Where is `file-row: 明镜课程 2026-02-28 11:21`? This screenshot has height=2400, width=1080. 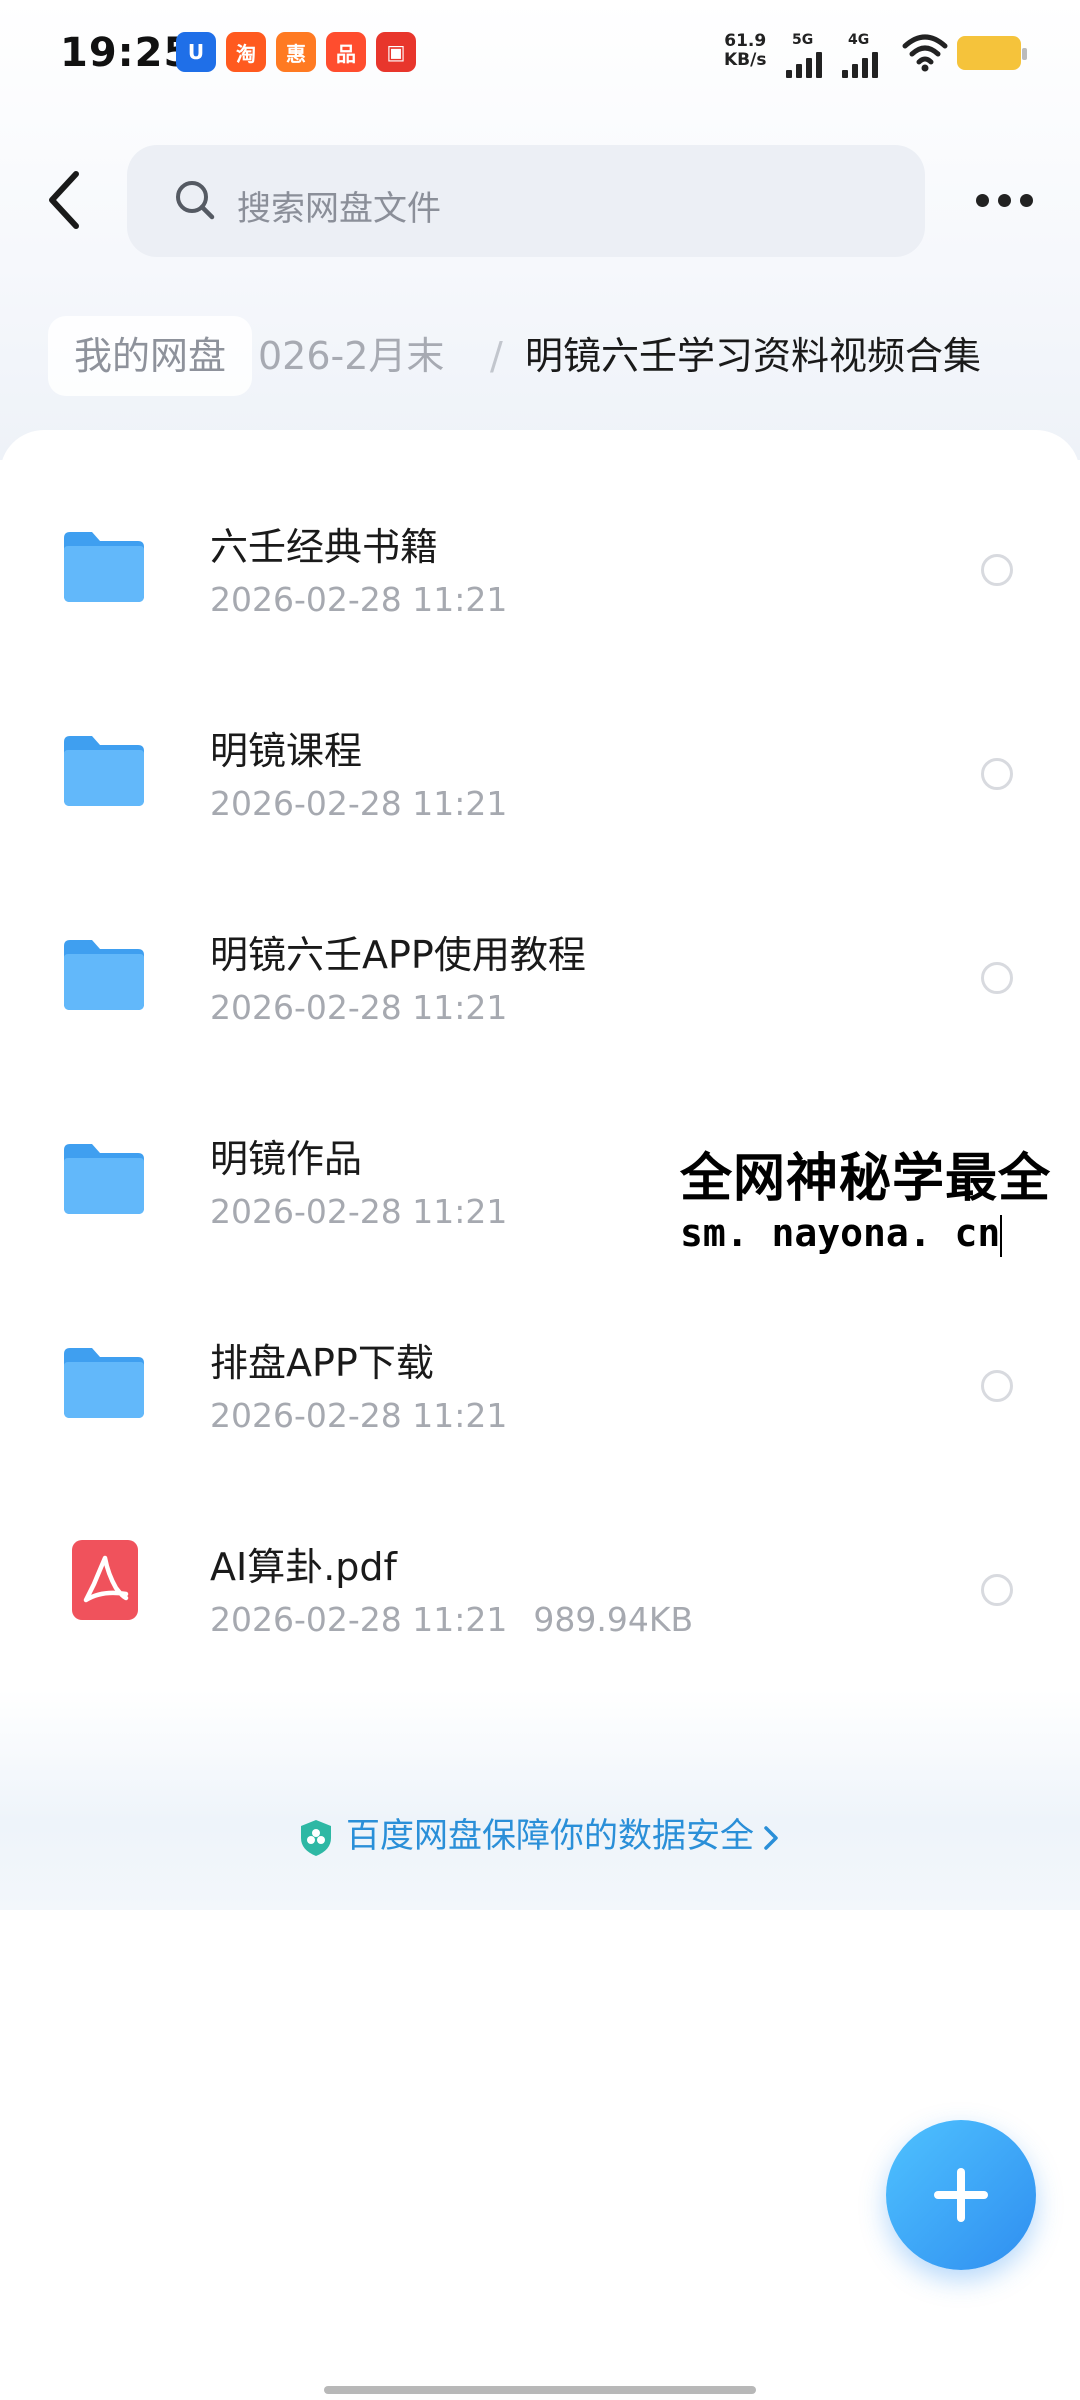 file-row: 明镜课程 2026-02-28 11:21 is located at coordinates (540, 756).